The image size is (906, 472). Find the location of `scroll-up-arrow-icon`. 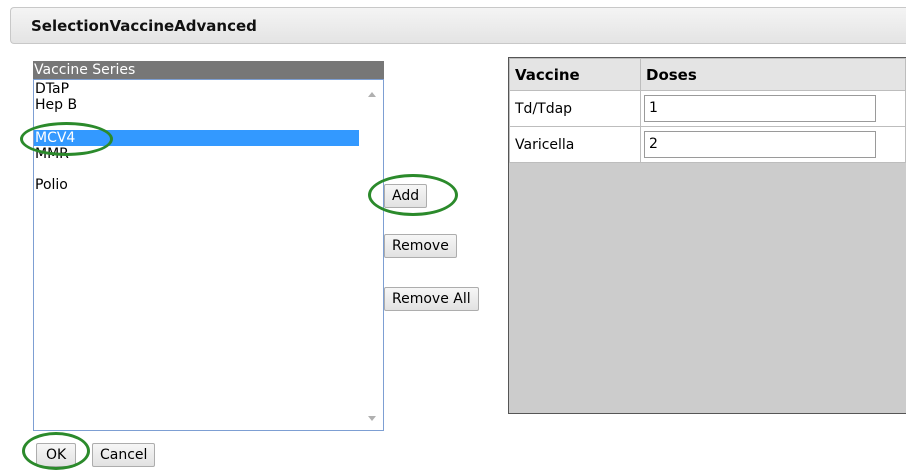

scroll-up-arrow-icon is located at coordinates (372, 94).